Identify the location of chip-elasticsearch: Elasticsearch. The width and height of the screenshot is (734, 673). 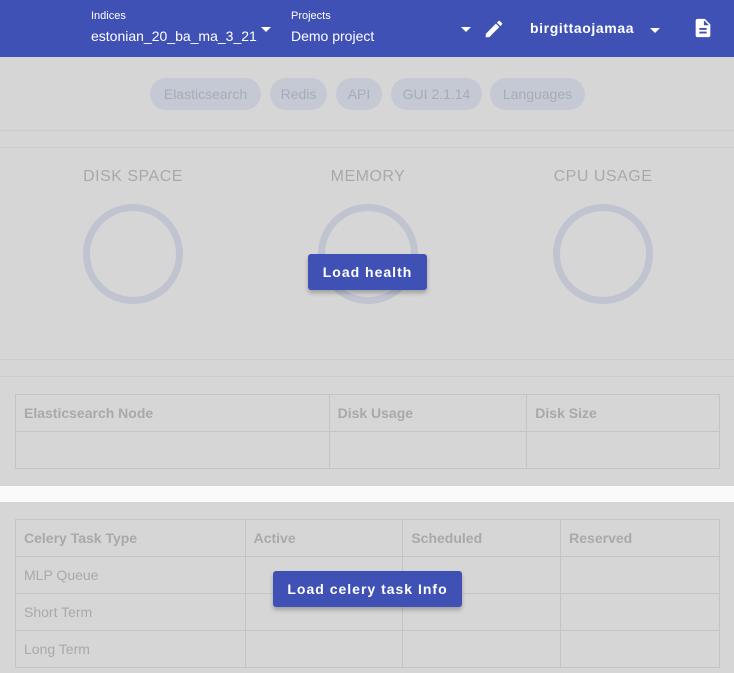
(205, 94).